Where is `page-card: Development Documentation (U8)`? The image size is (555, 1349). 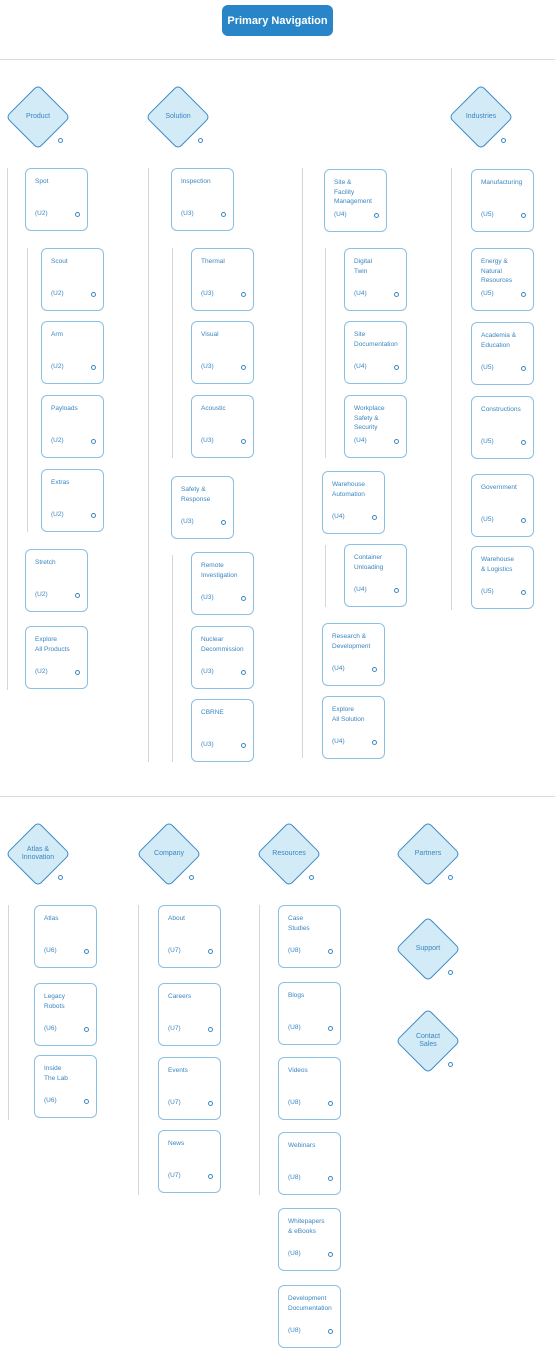 page-card: Development Documentation (U8) is located at coordinates (309, 1316).